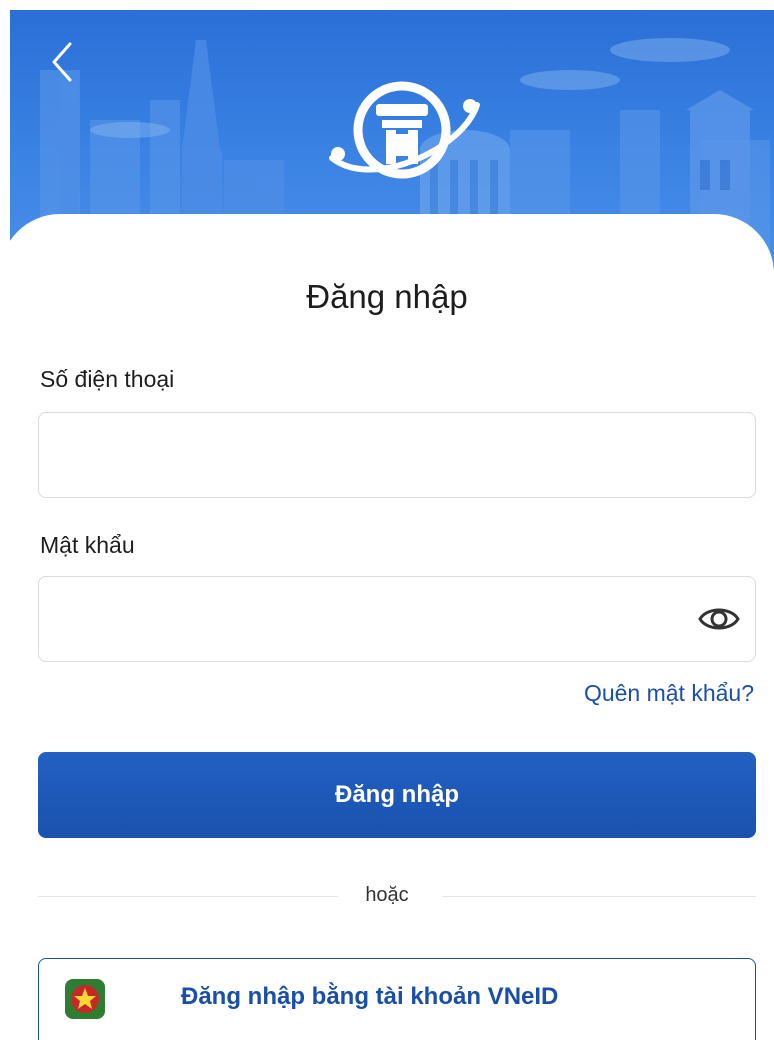  I want to click on phone-input, so click(369, 455).